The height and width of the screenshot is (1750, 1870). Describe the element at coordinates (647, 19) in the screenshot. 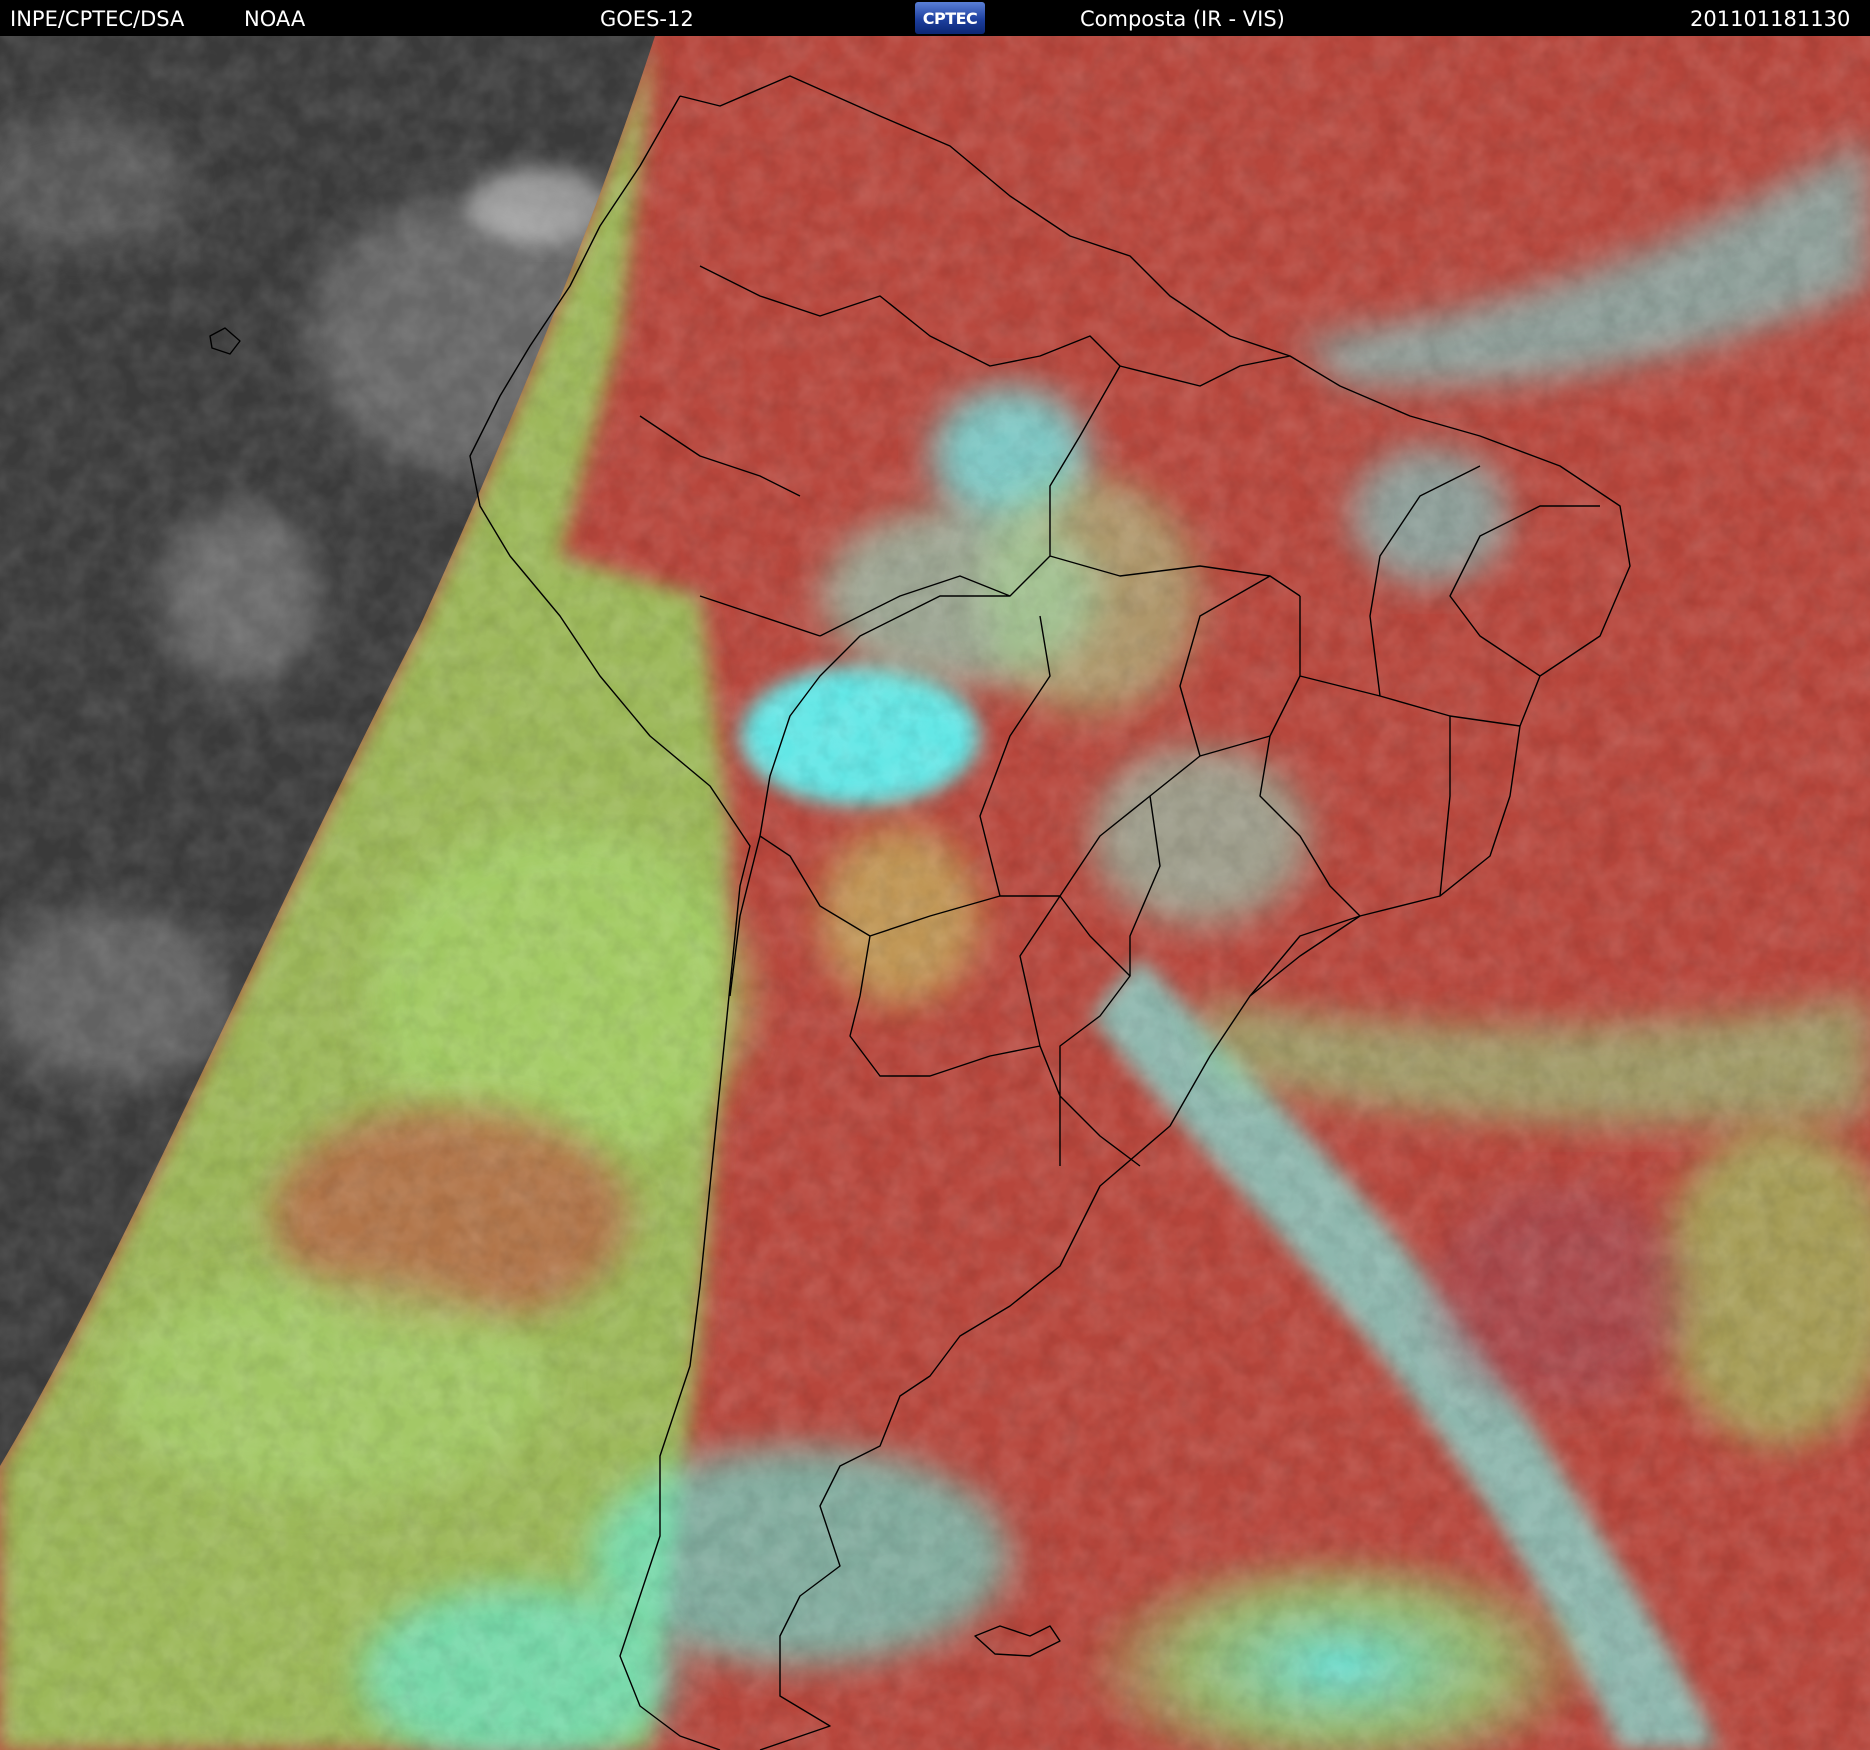

I see `satellite-label: GOES-12` at that location.